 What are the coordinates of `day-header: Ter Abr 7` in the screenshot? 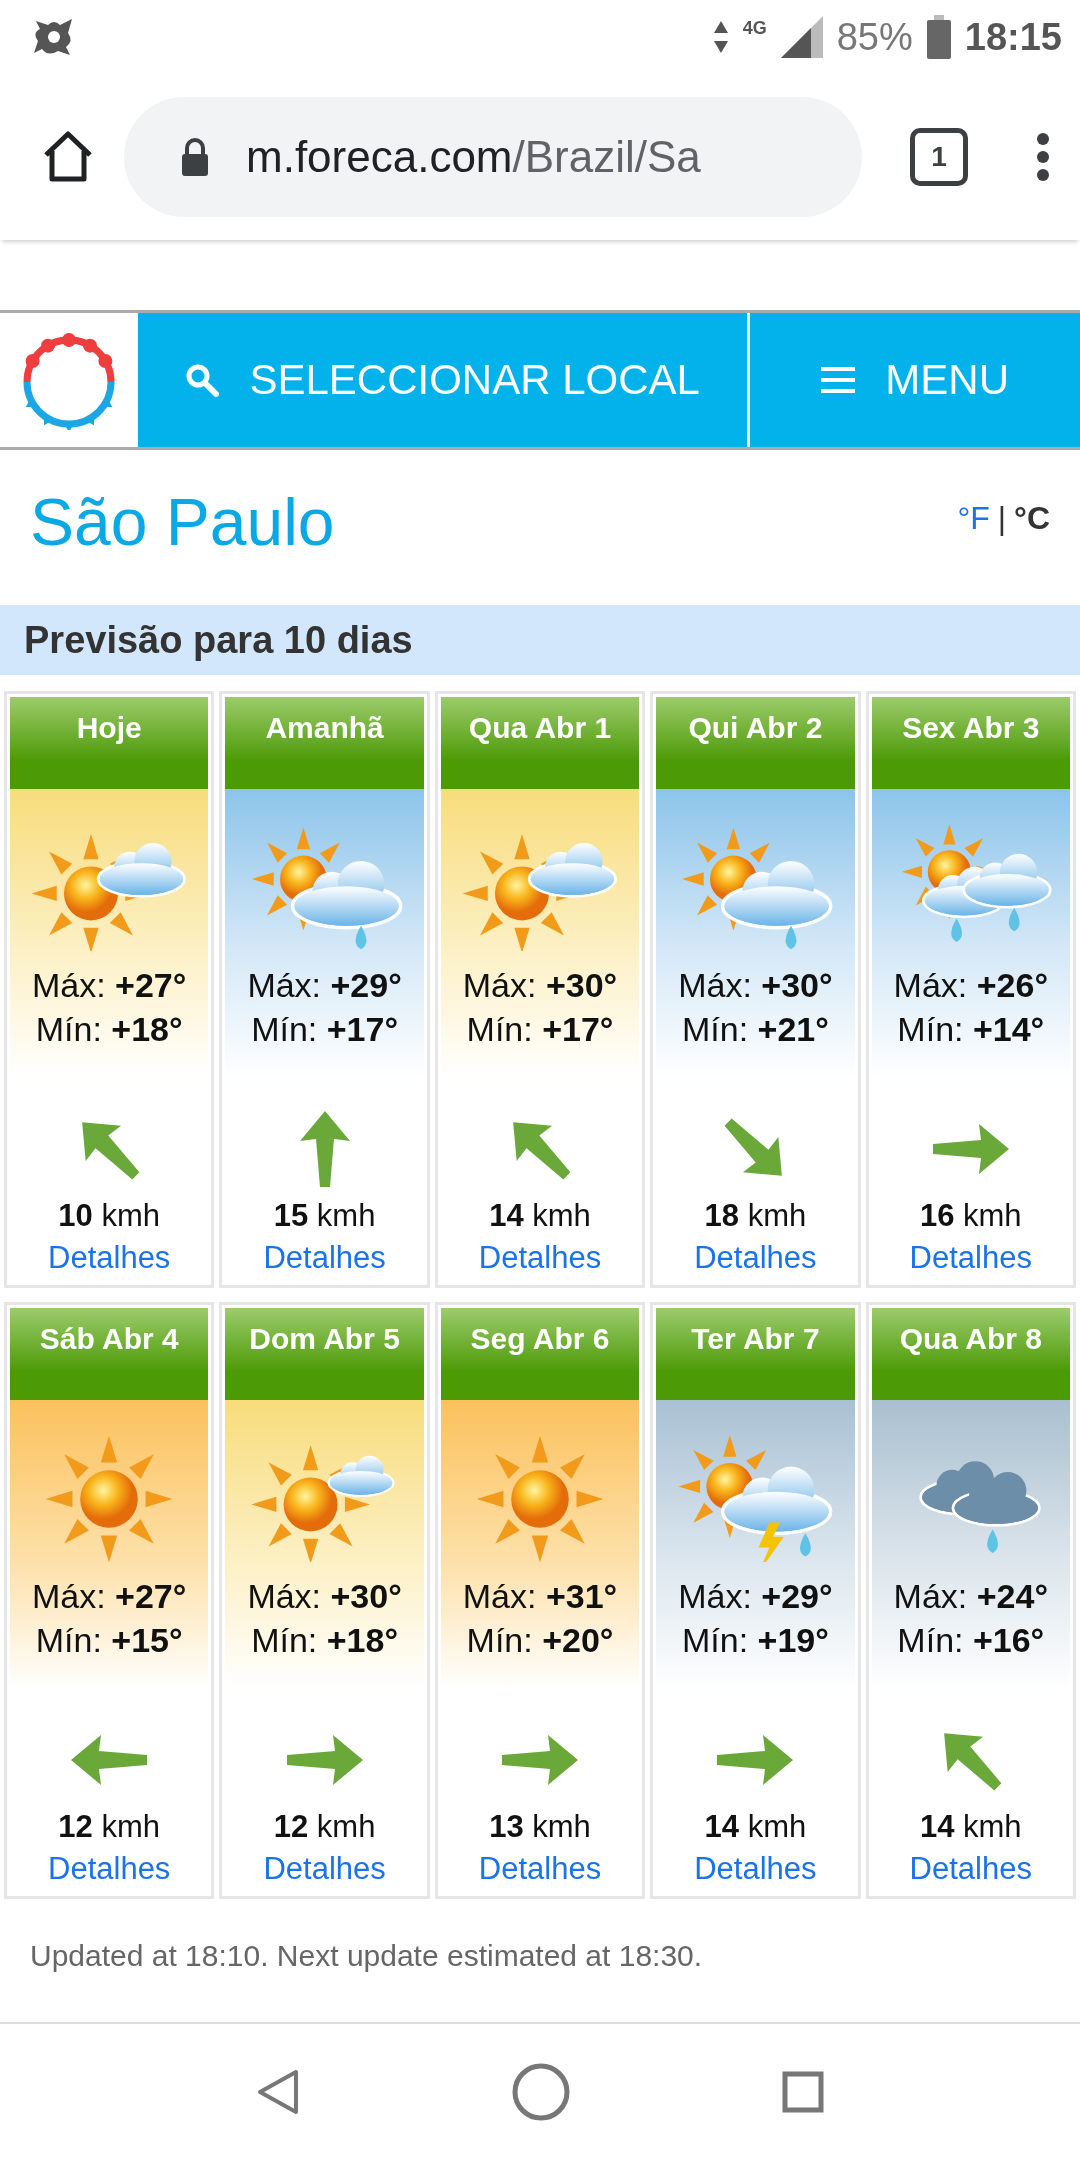 It's located at (755, 1354).